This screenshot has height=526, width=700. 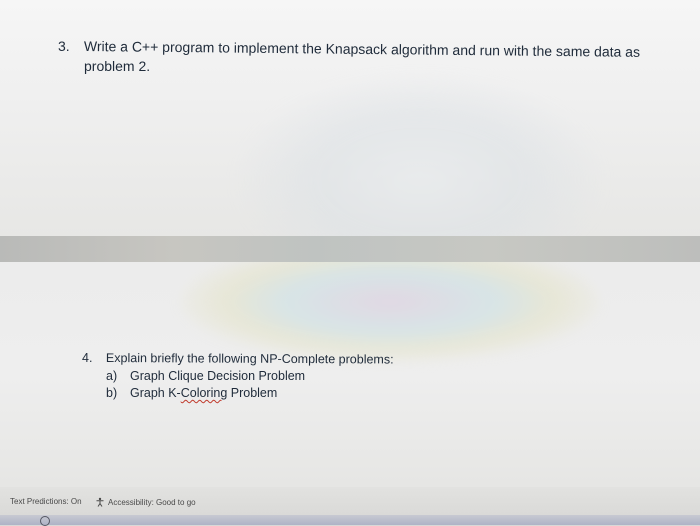 I want to click on accessibility-icon, so click(x=100, y=502).